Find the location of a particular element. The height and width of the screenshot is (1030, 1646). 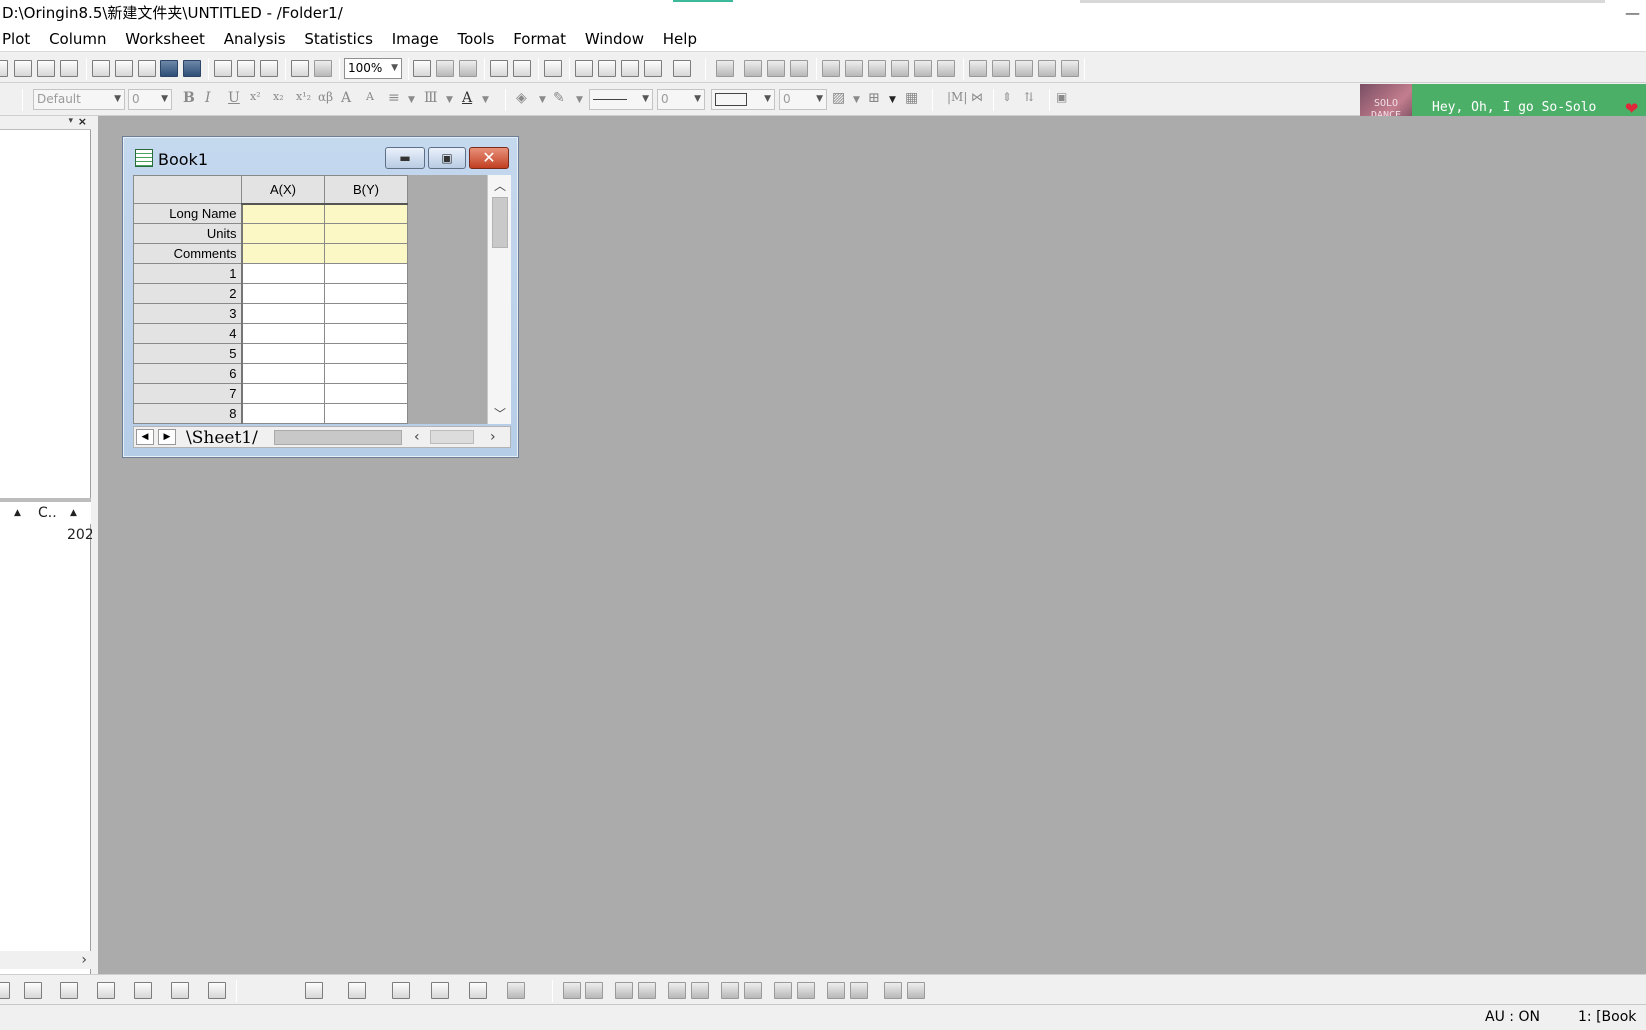

row-header: 2 is located at coordinates (188, 293).